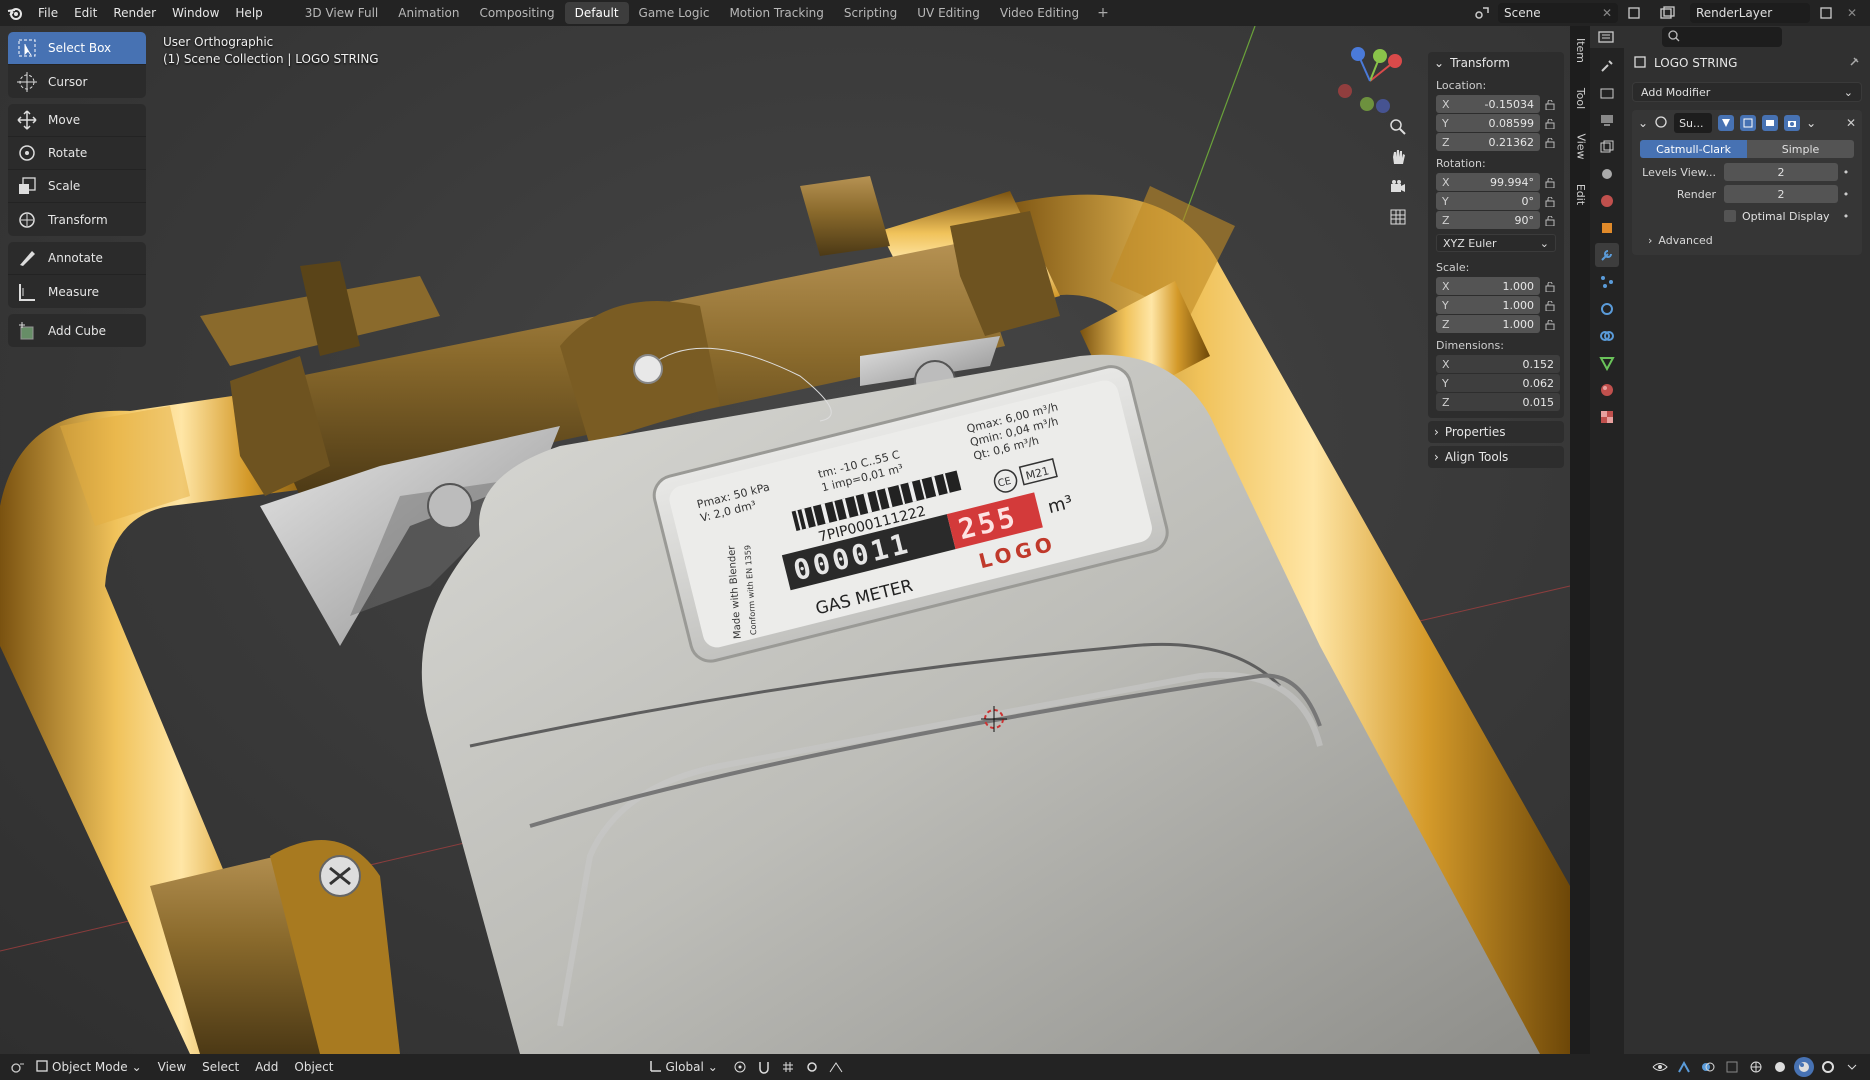 Image resolution: width=1870 pixels, height=1080 pixels. Describe the element at coordinates (1708, 1067) in the screenshot. I see `overlays-icon` at that location.